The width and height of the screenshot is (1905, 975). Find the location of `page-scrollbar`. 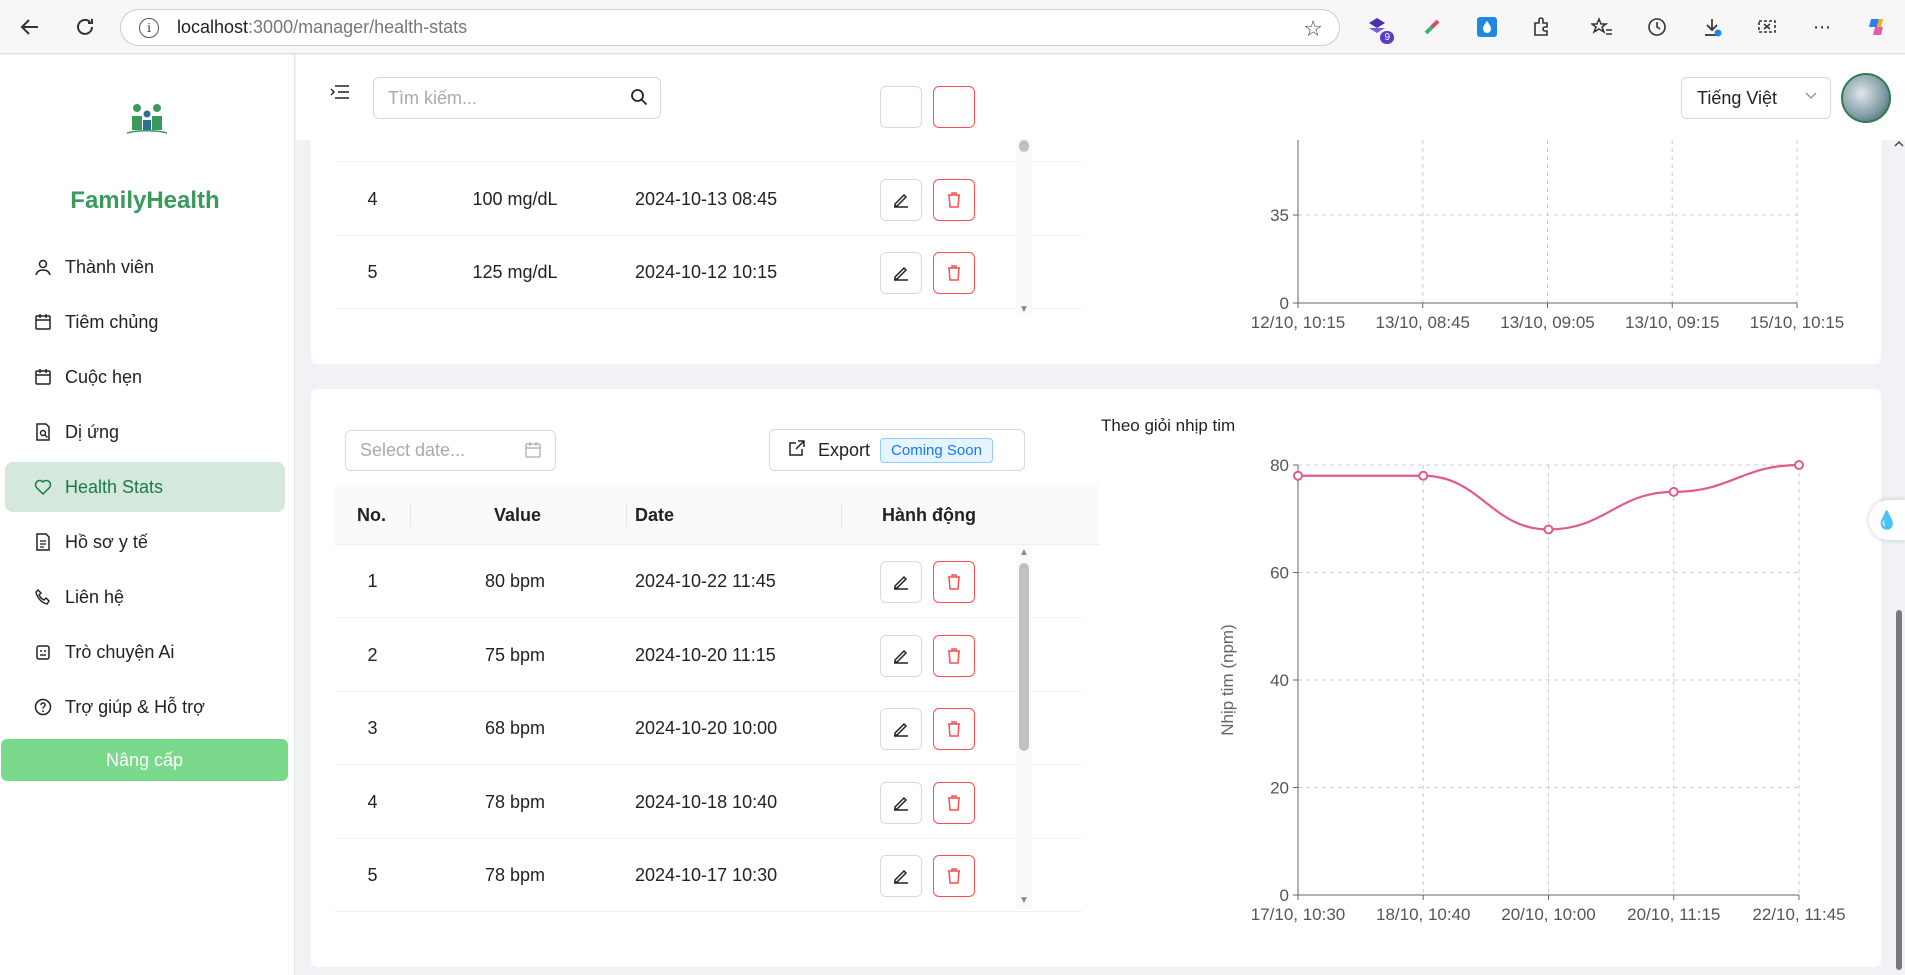

page-scrollbar is located at coordinates (1899, 557).